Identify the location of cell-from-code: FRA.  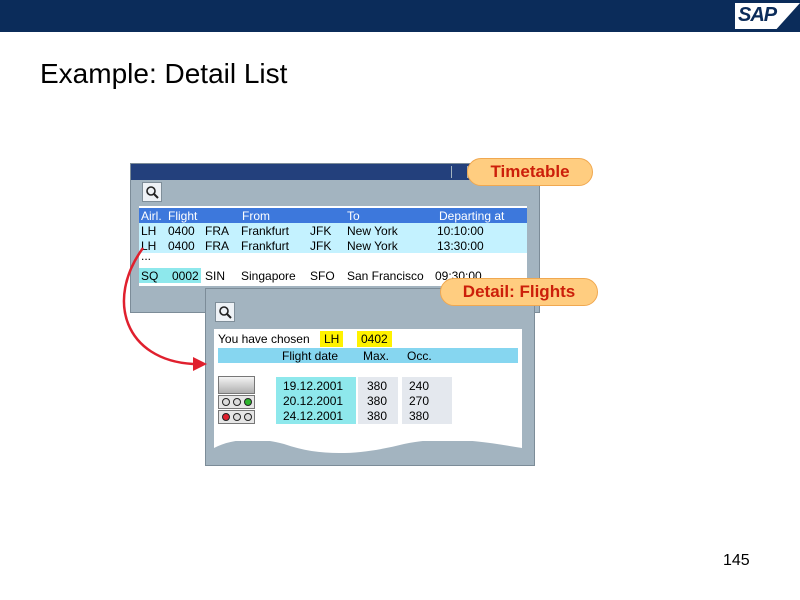
(217, 231).